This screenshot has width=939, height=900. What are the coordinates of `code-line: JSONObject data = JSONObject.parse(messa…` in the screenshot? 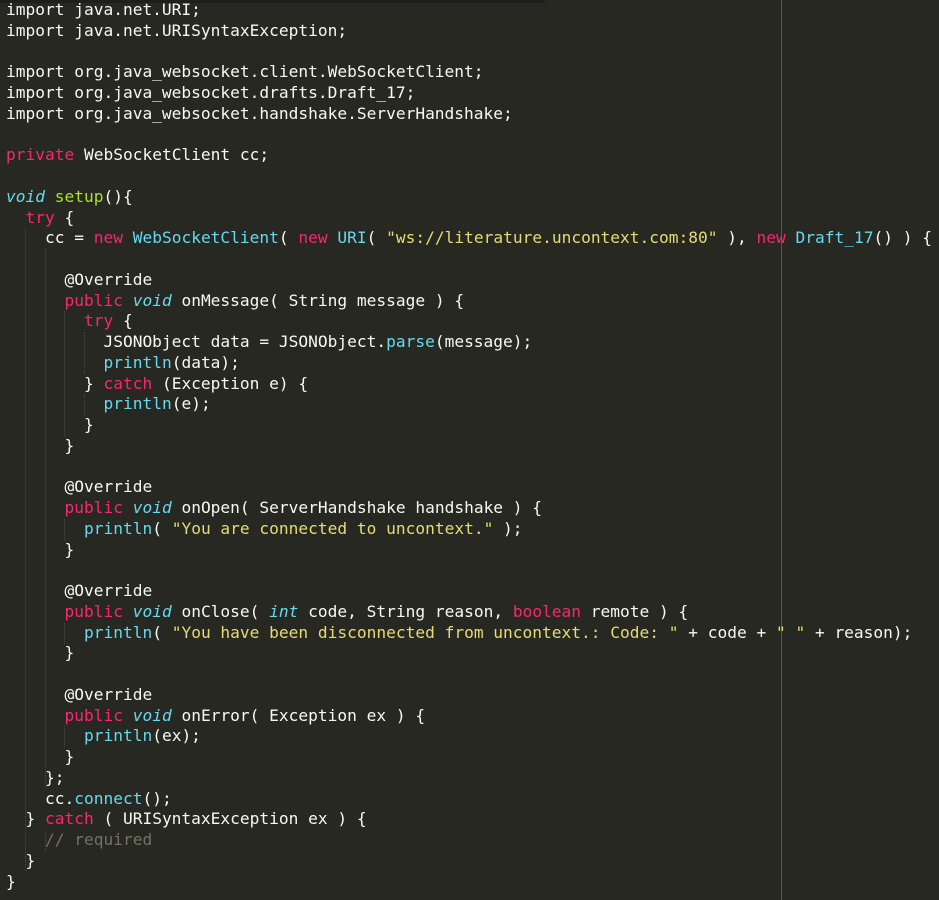 It's located at (469, 342).